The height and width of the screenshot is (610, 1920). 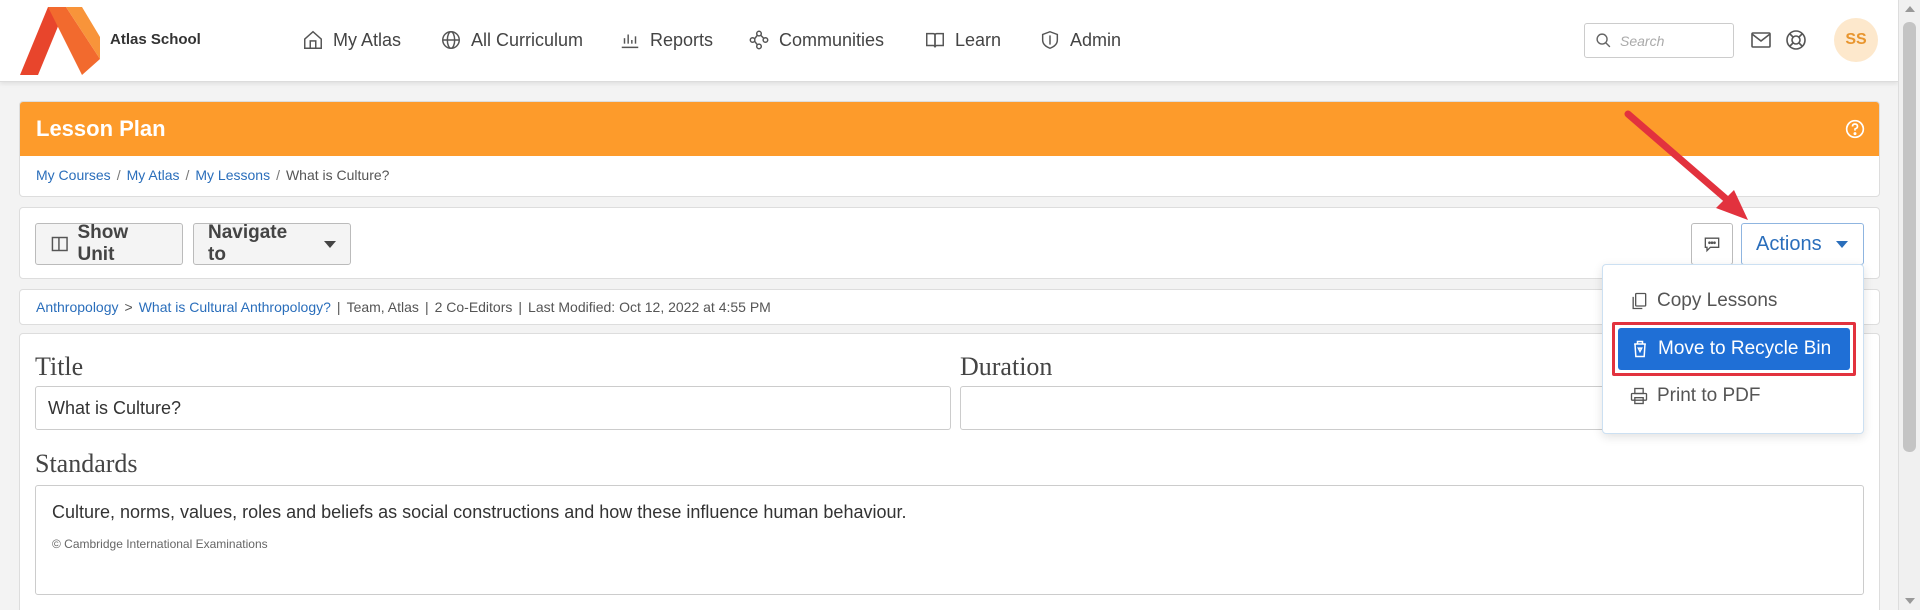 I want to click on search-icon, so click(x=1603, y=40).